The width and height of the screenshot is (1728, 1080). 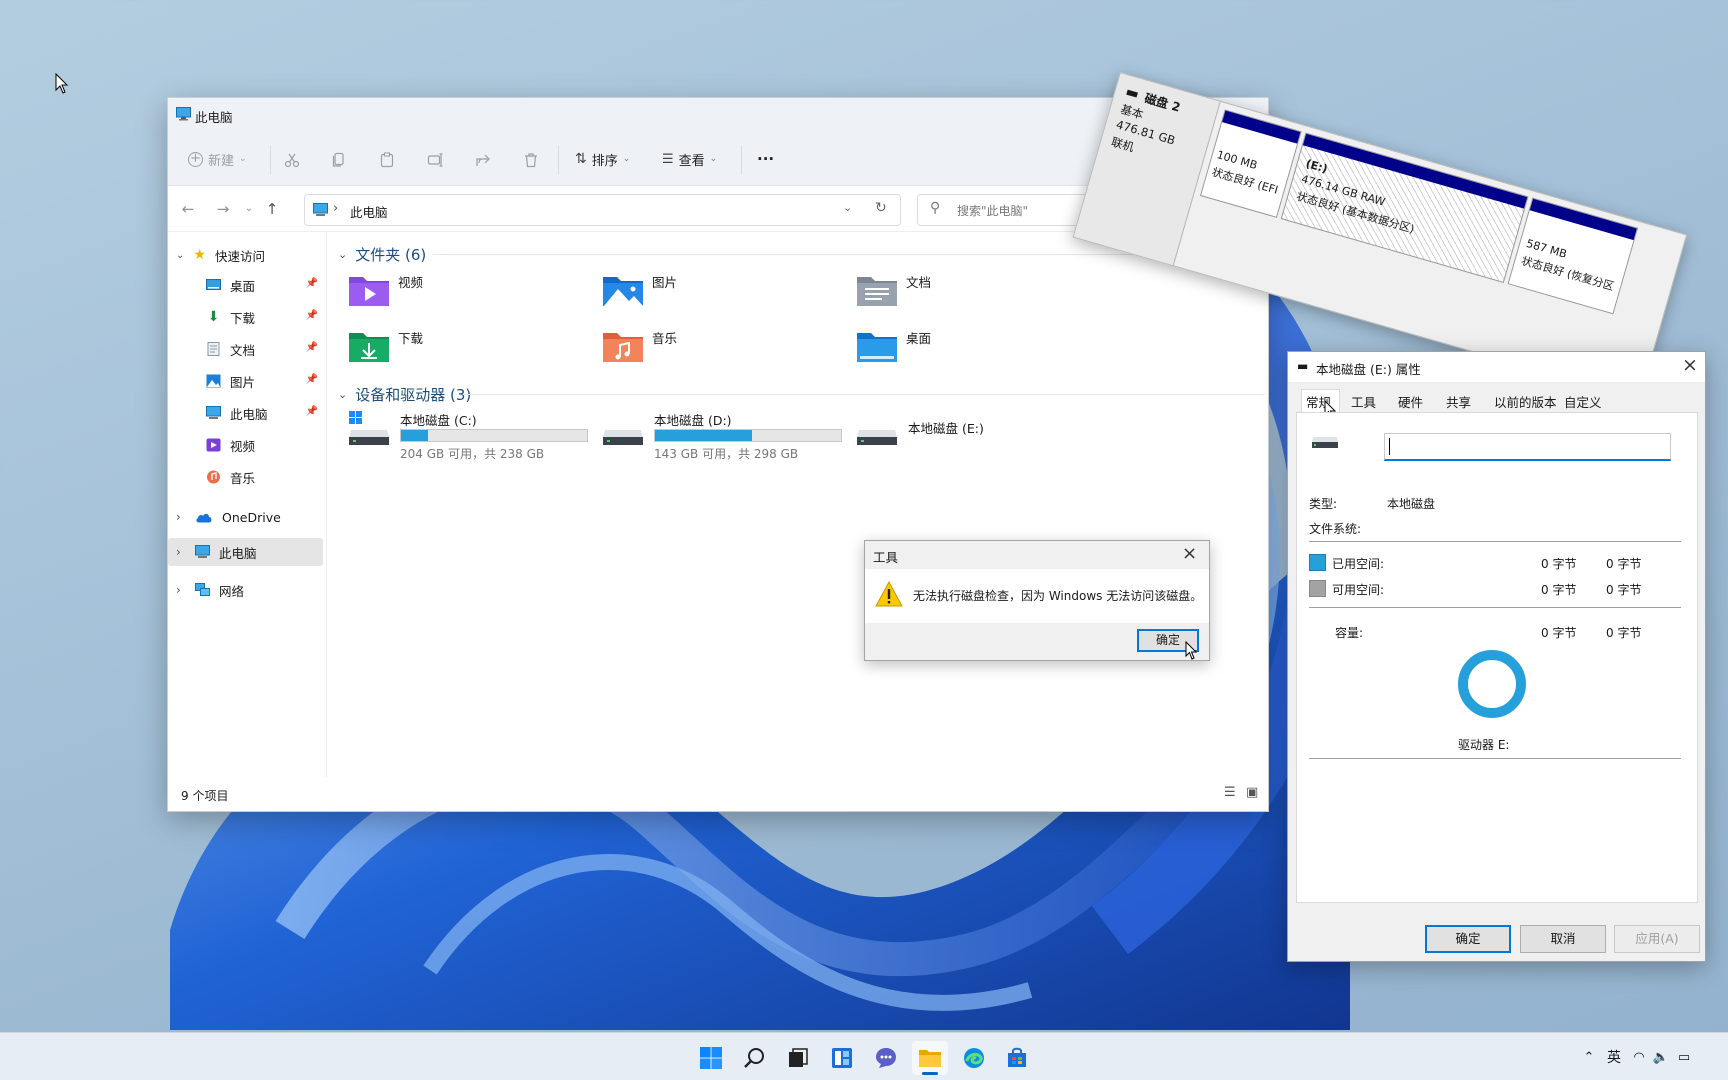 I want to click on folders-group-header: ⌄ 文件夹 (6), so click(x=382, y=254).